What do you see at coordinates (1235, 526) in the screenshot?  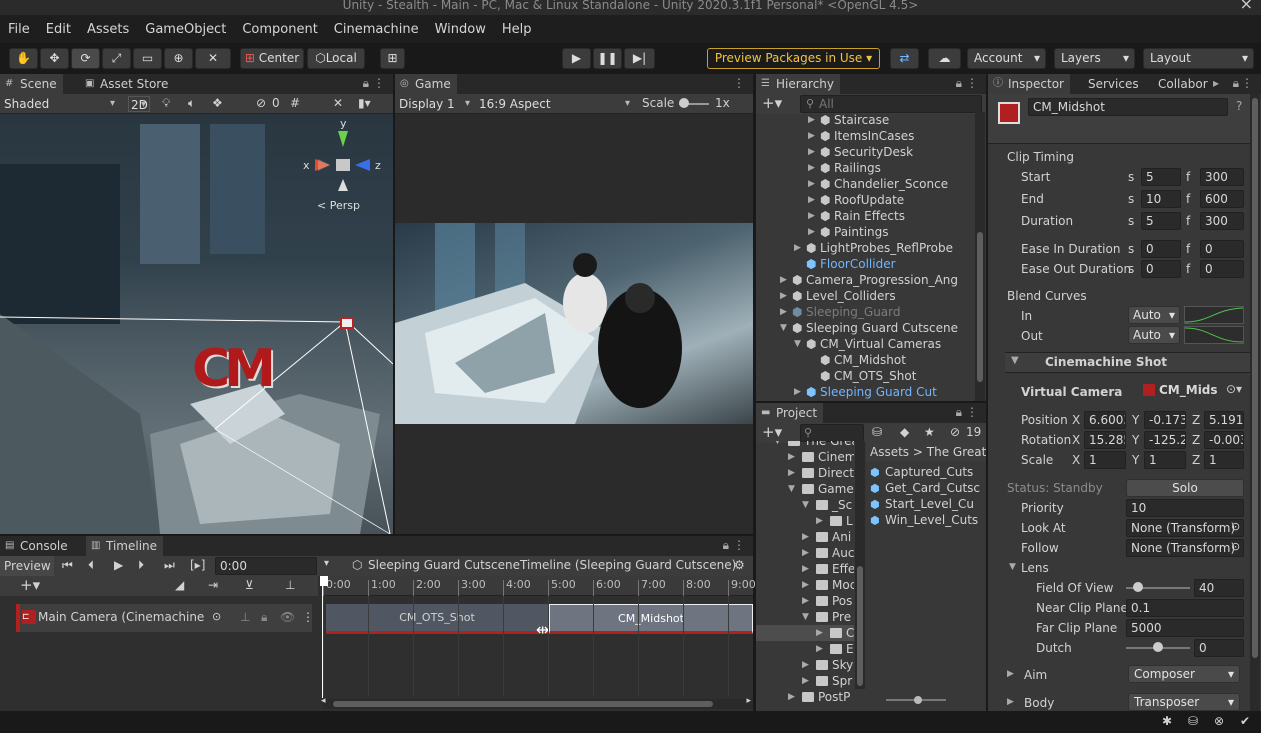 I see `look-at-picker-icon: ⊙` at bounding box center [1235, 526].